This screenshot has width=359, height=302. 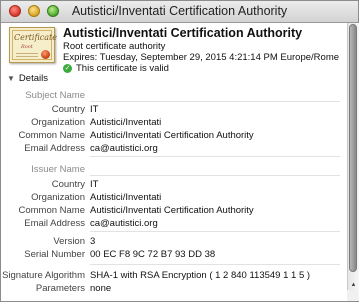 I want to click on section-title: Subject Name, so click(x=55, y=95).